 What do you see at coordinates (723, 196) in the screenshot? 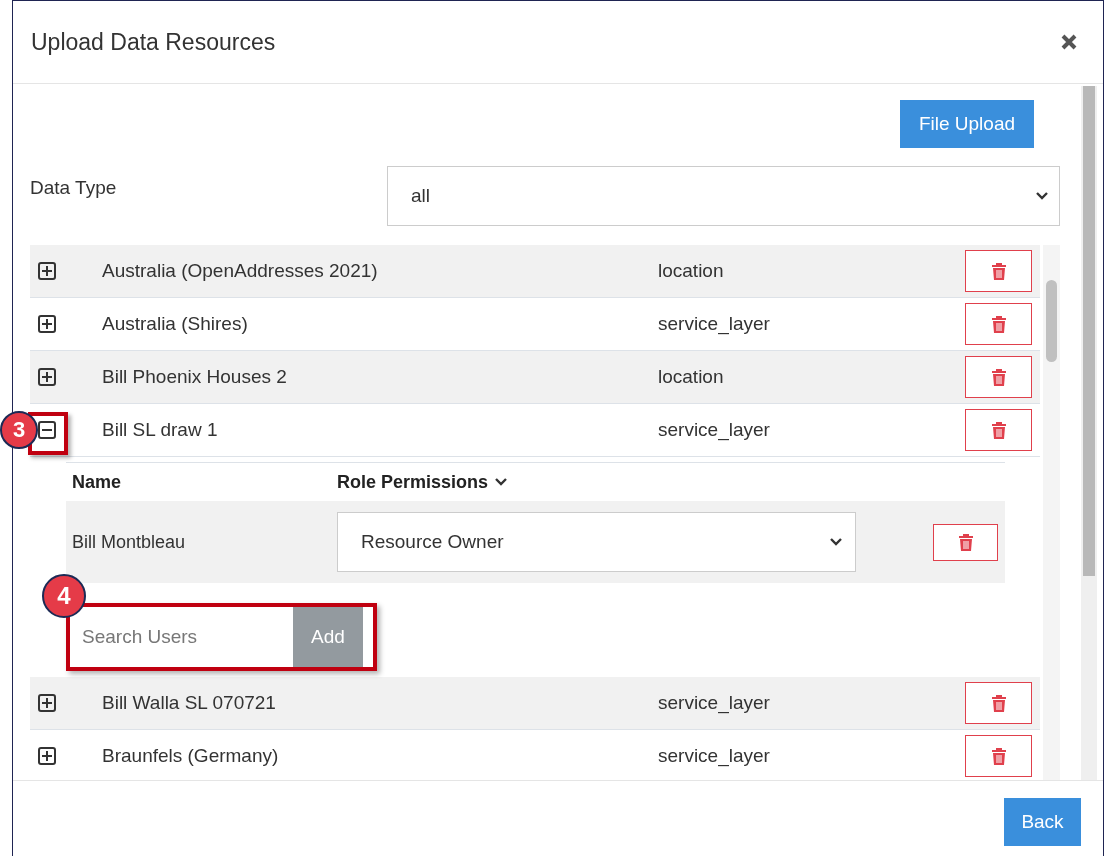
I see `data-type-select: all` at bounding box center [723, 196].